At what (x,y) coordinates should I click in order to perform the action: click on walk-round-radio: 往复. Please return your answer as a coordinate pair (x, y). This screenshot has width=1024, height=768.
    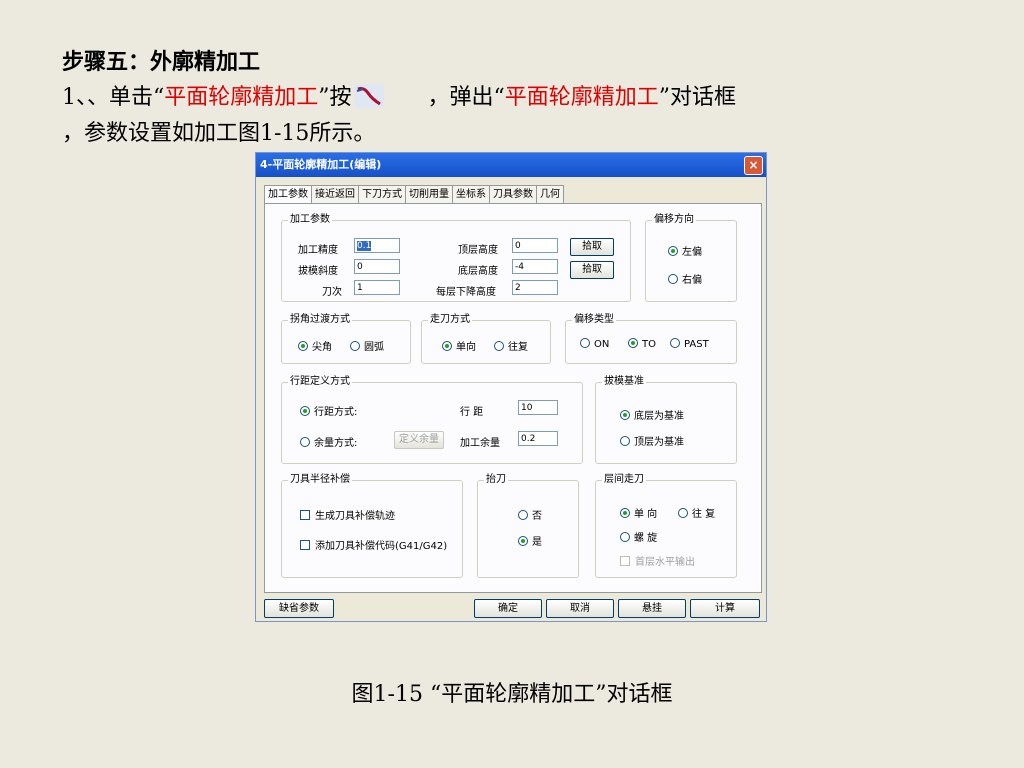
    Looking at the image, I should click on (511, 345).